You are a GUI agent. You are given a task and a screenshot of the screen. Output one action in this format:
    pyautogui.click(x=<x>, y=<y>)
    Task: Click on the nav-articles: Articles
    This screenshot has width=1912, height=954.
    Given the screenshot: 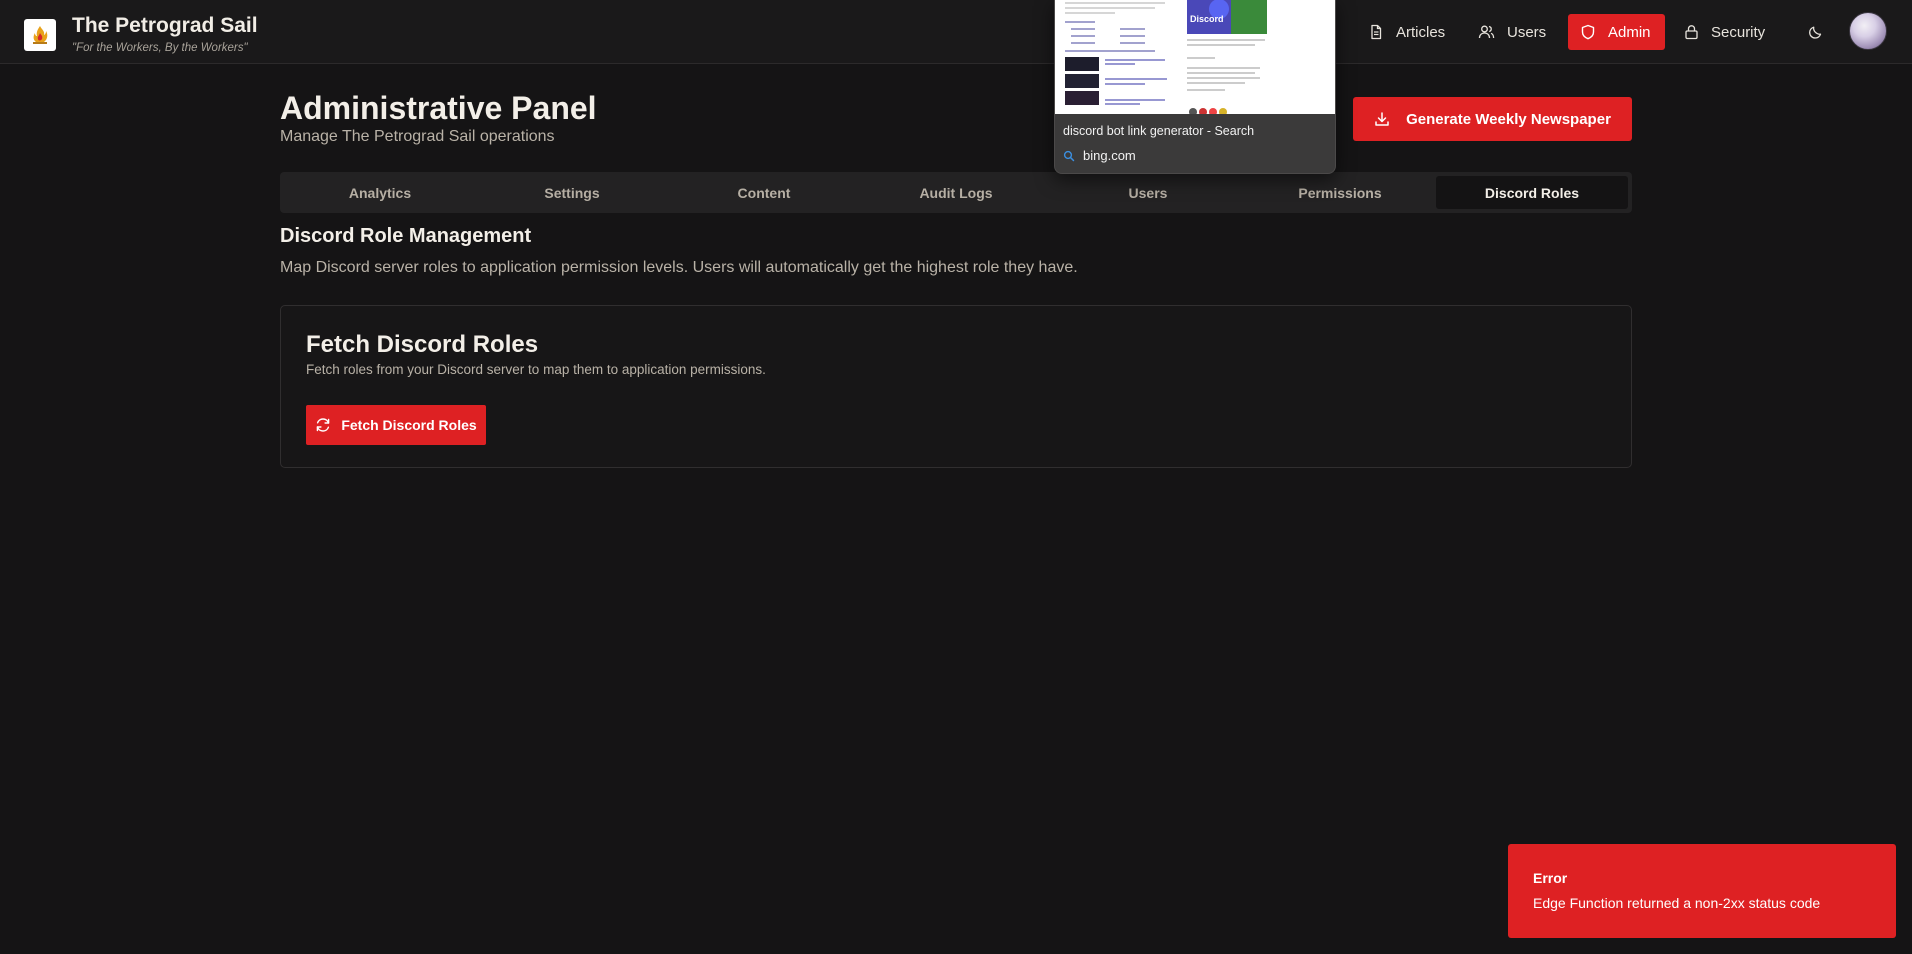 What is the action you would take?
    pyautogui.click(x=1406, y=32)
    